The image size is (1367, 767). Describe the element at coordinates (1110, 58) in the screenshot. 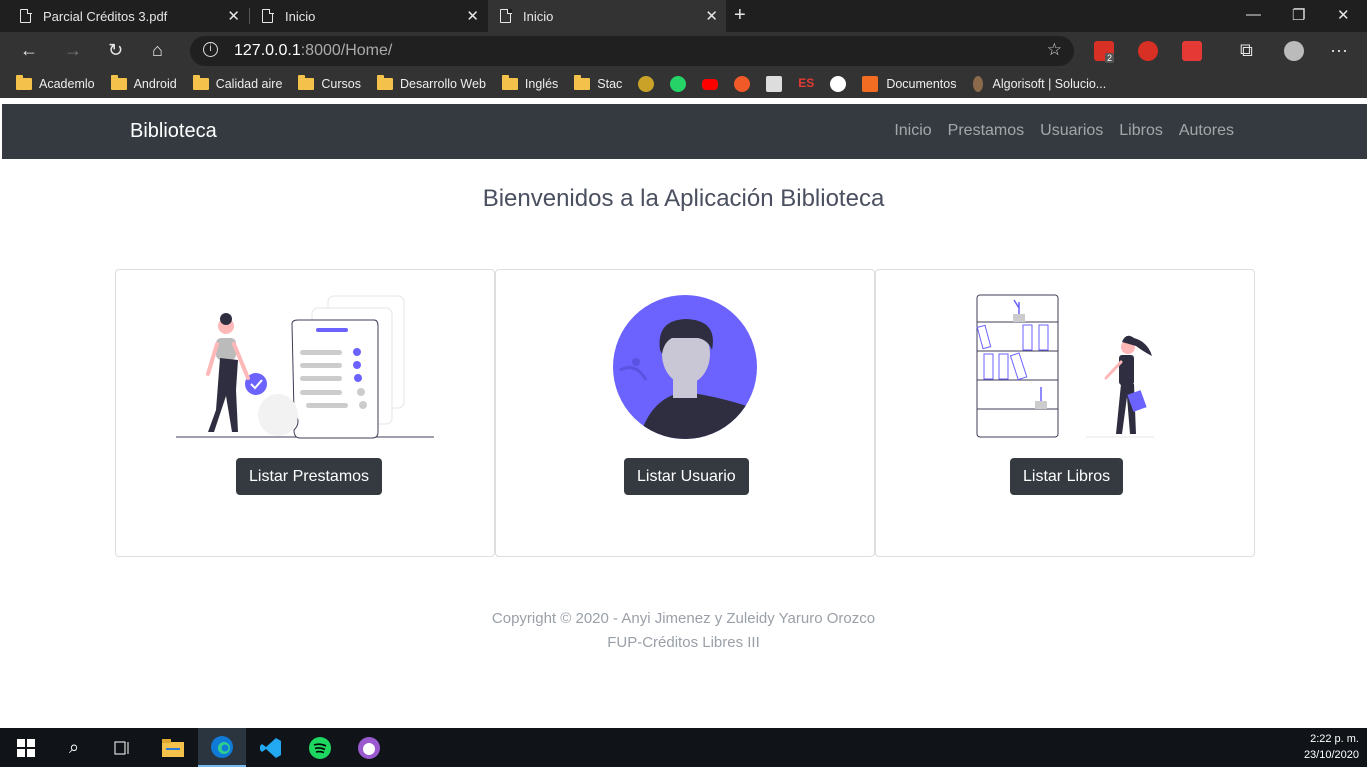

I see `mail-count-badge: 2` at that location.